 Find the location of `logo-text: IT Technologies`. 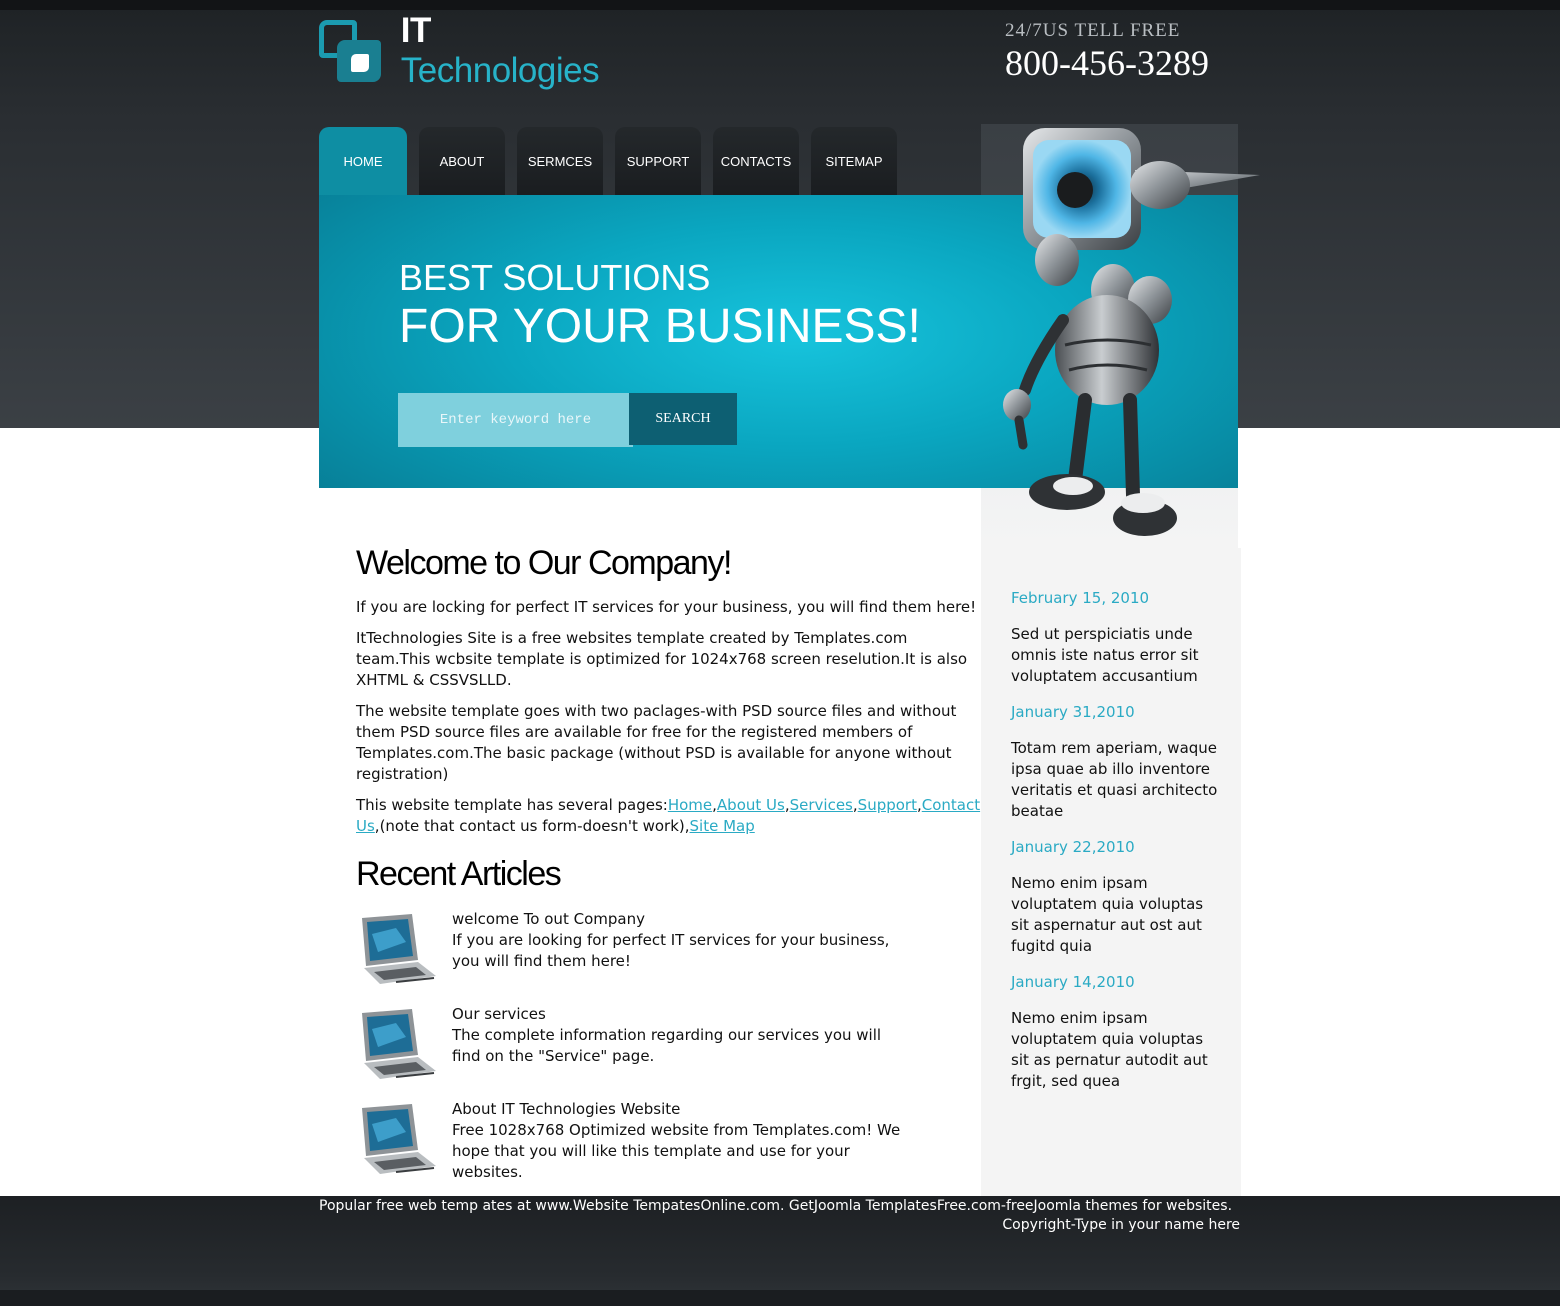

logo-text: IT Technologies is located at coordinates (519, 51).